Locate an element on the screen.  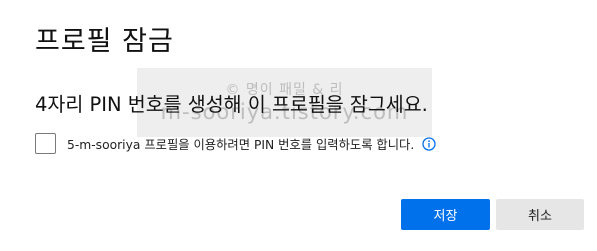
dialog-title: 프로필 잠금 is located at coordinates (104, 41).